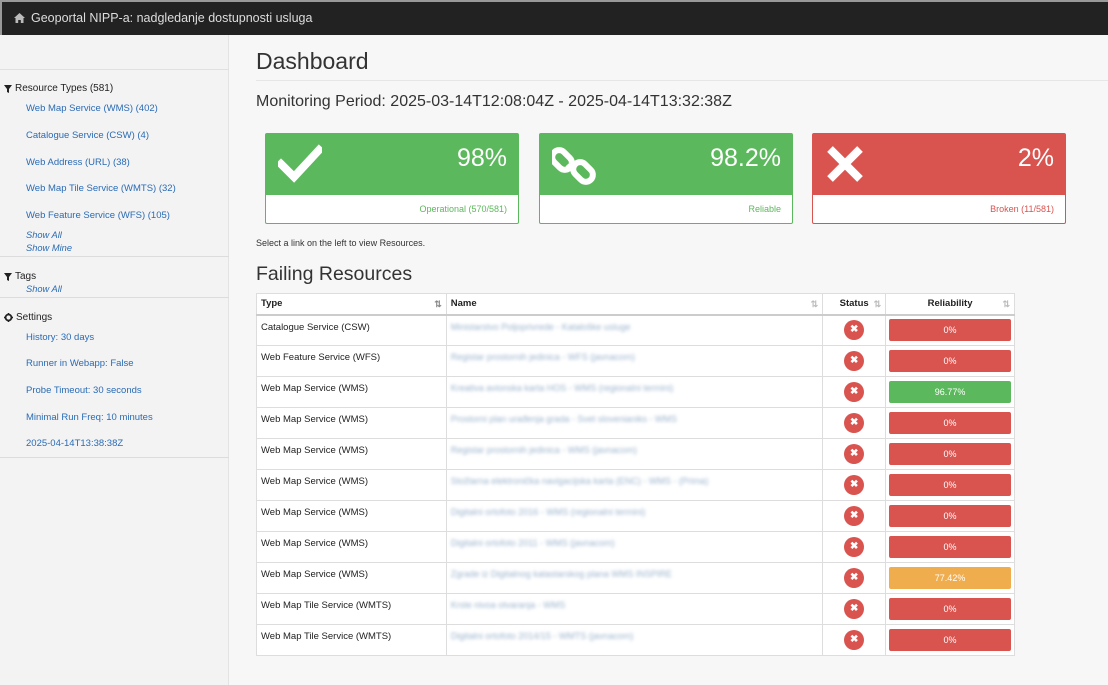  Describe the element at coordinates (60, 337) in the screenshot. I see `setting-history: History: 30 days` at that location.